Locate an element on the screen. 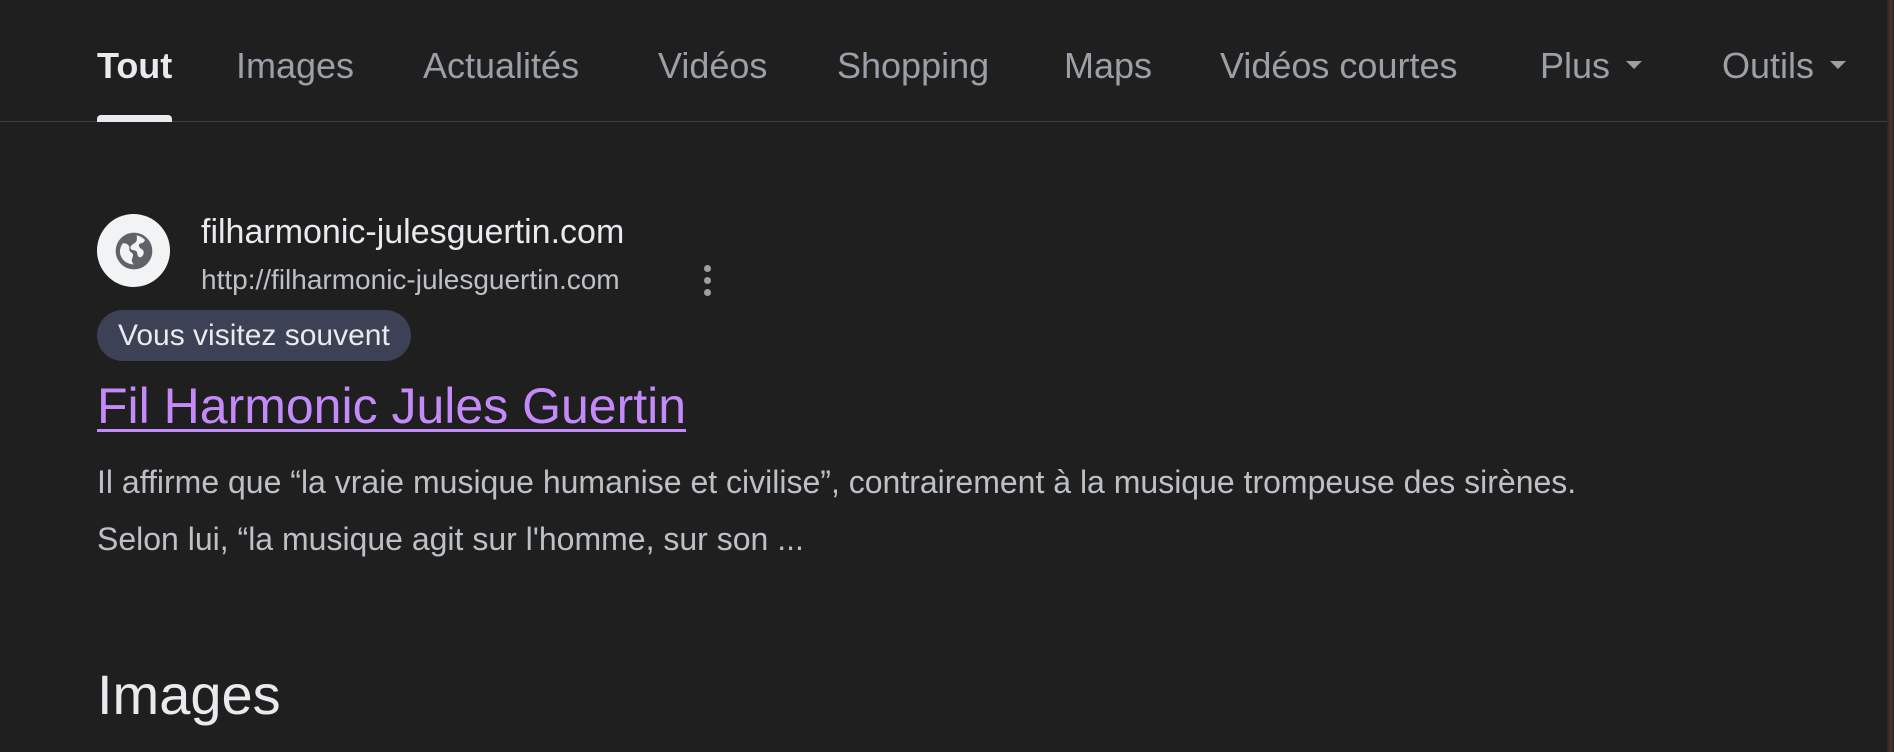 This screenshot has height=752, width=1894. tab-videos: Vidéos is located at coordinates (712, 80).